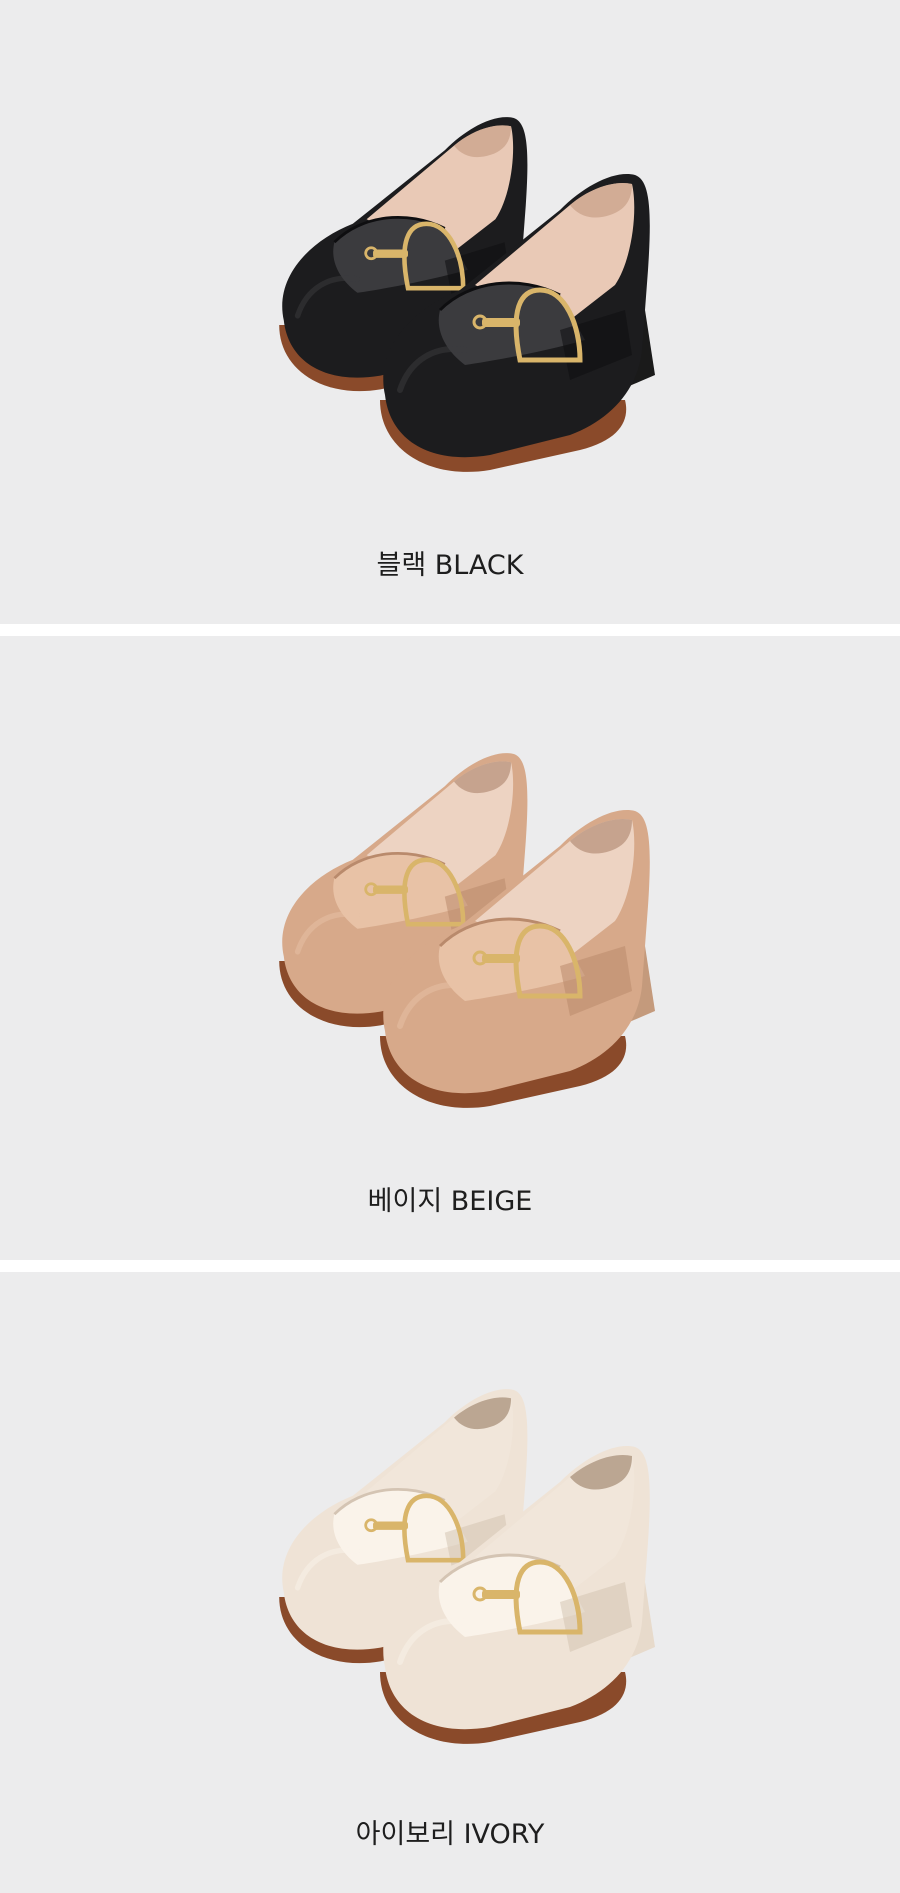 The width and height of the screenshot is (900, 1893). What do you see at coordinates (467, 1566) in the screenshot?
I see `shoe-image-ivory` at bounding box center [467, 1566].